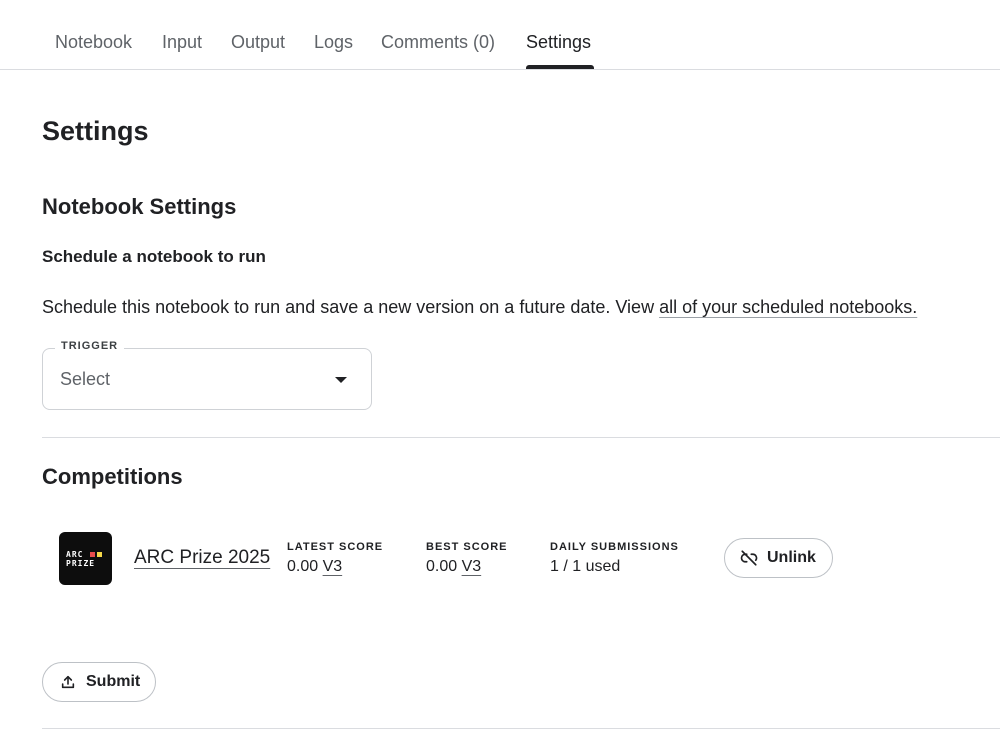 This screenshot has height=749, width=1000. I want to click on tab-comments: Comments (0), so click(438, 42).